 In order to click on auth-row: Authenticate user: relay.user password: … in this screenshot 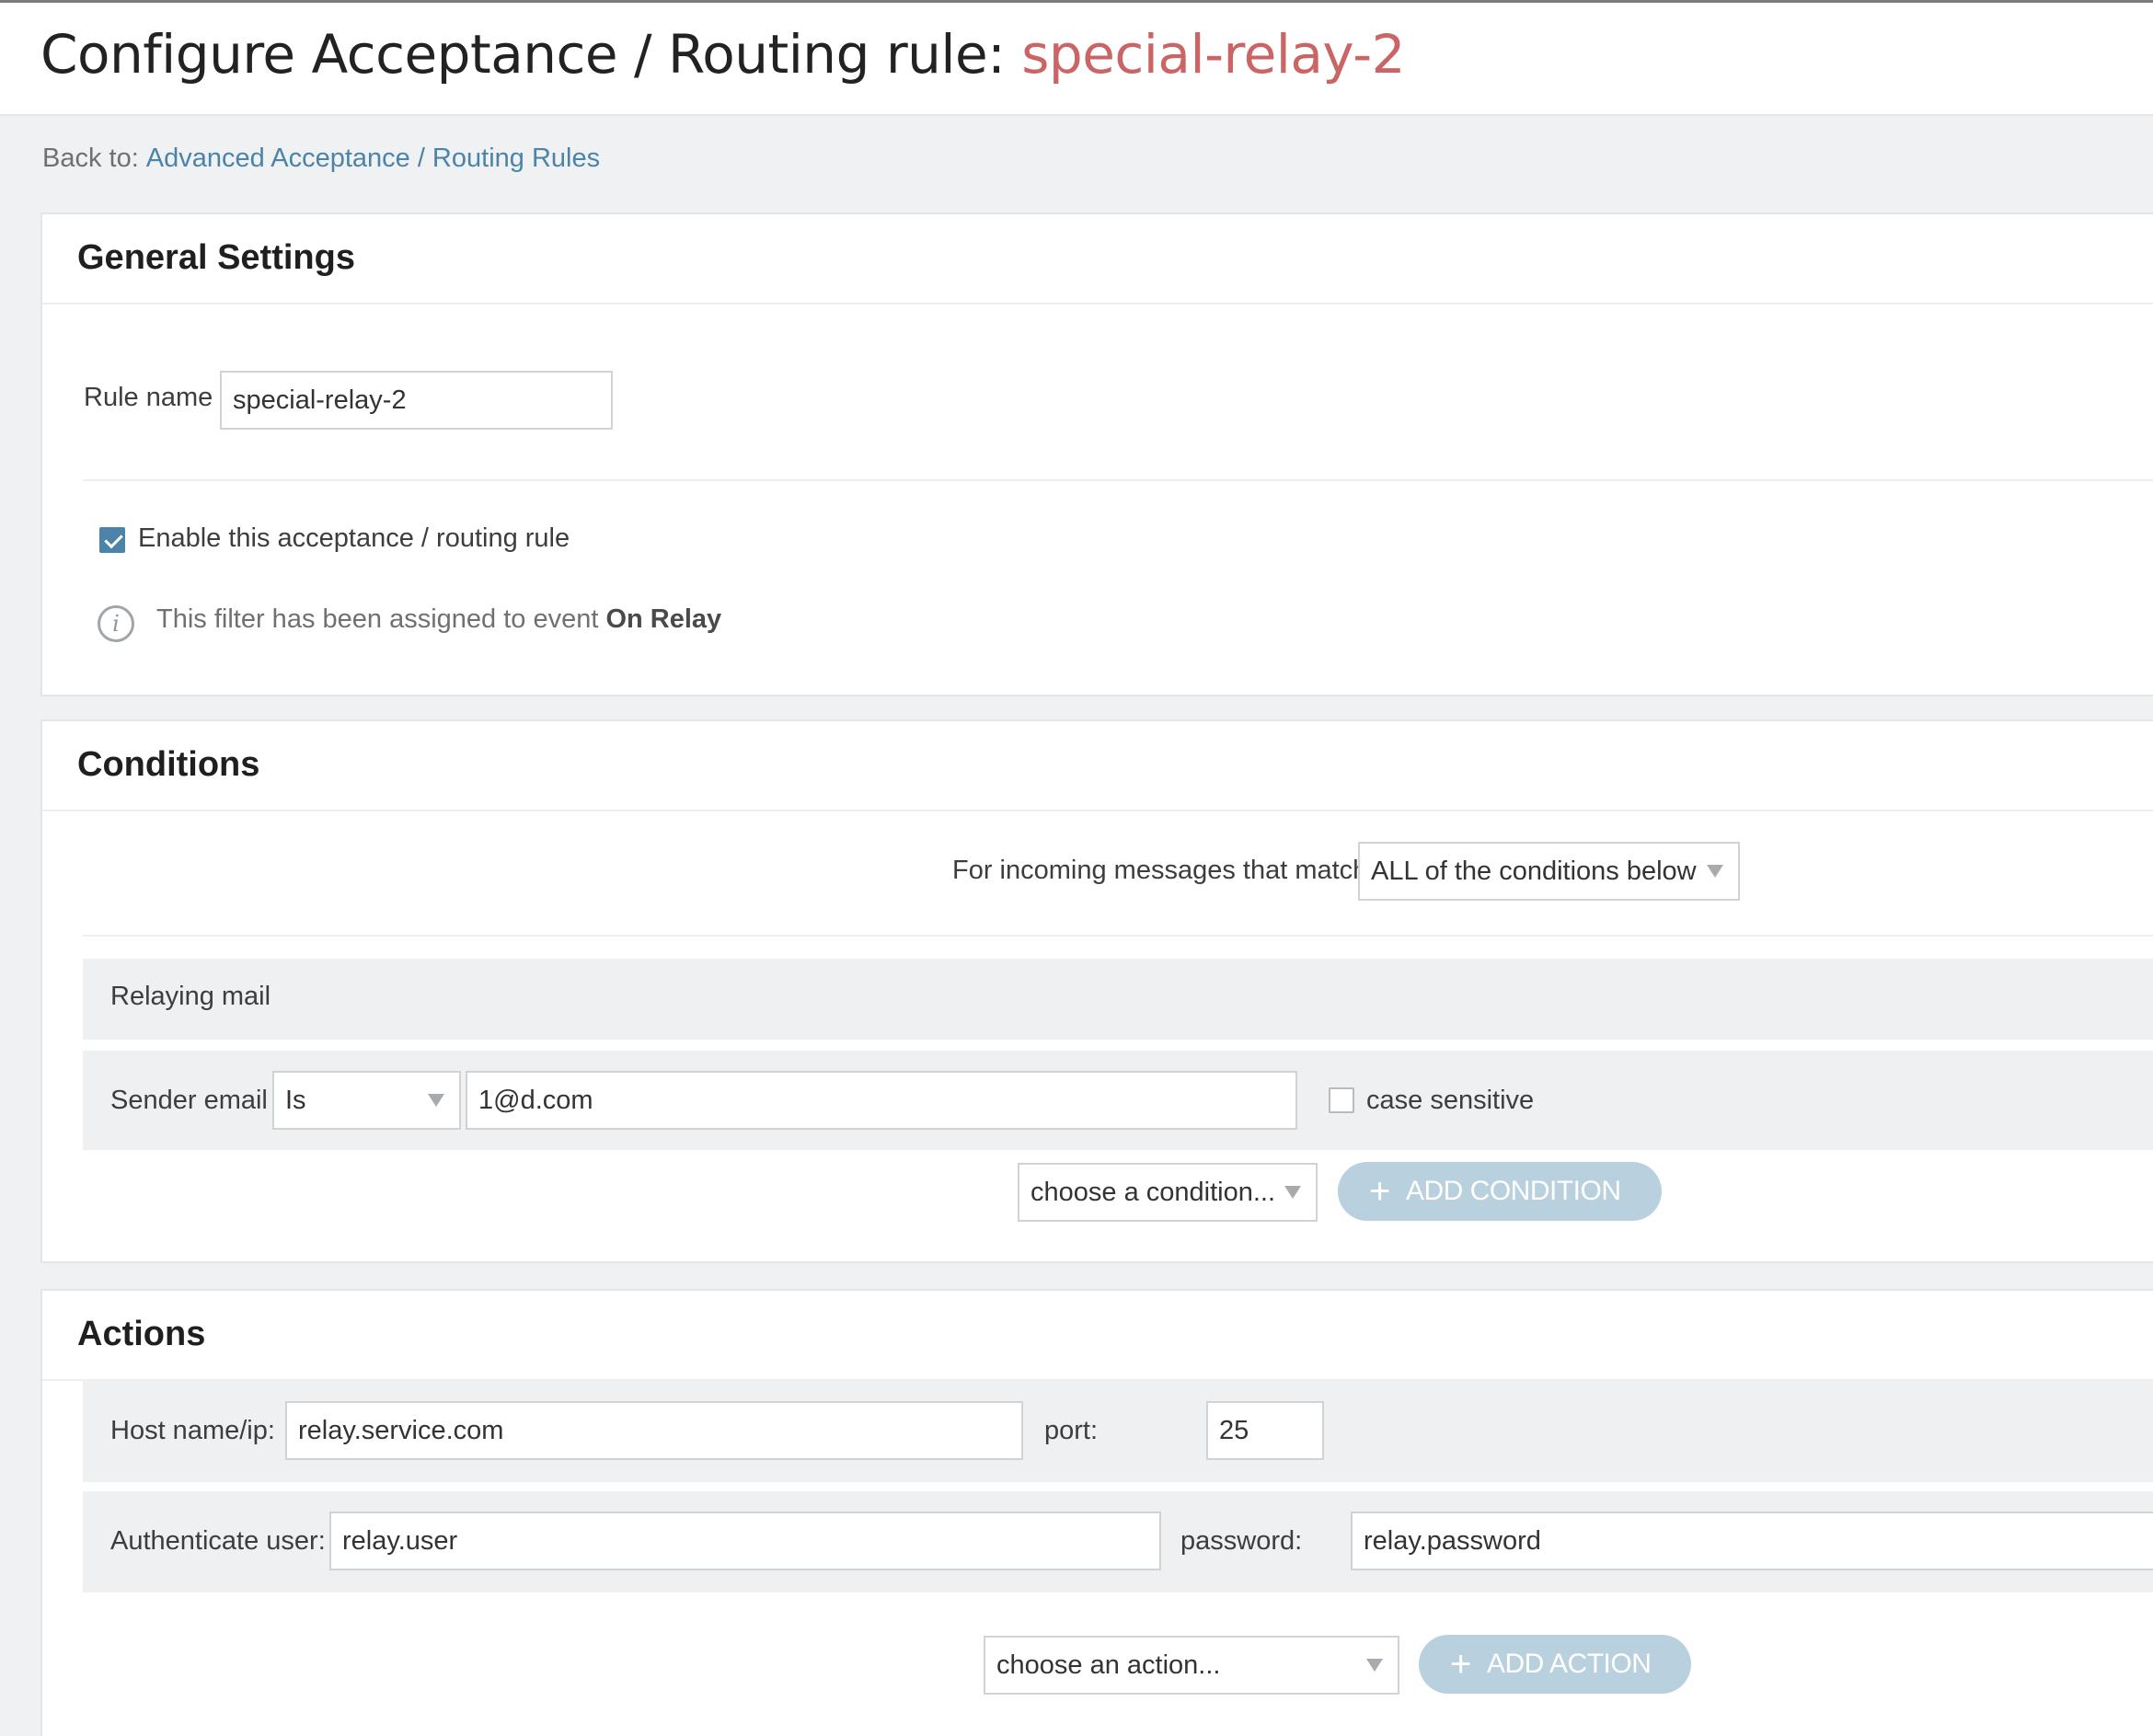, I will do `click(1118, 1541)`.